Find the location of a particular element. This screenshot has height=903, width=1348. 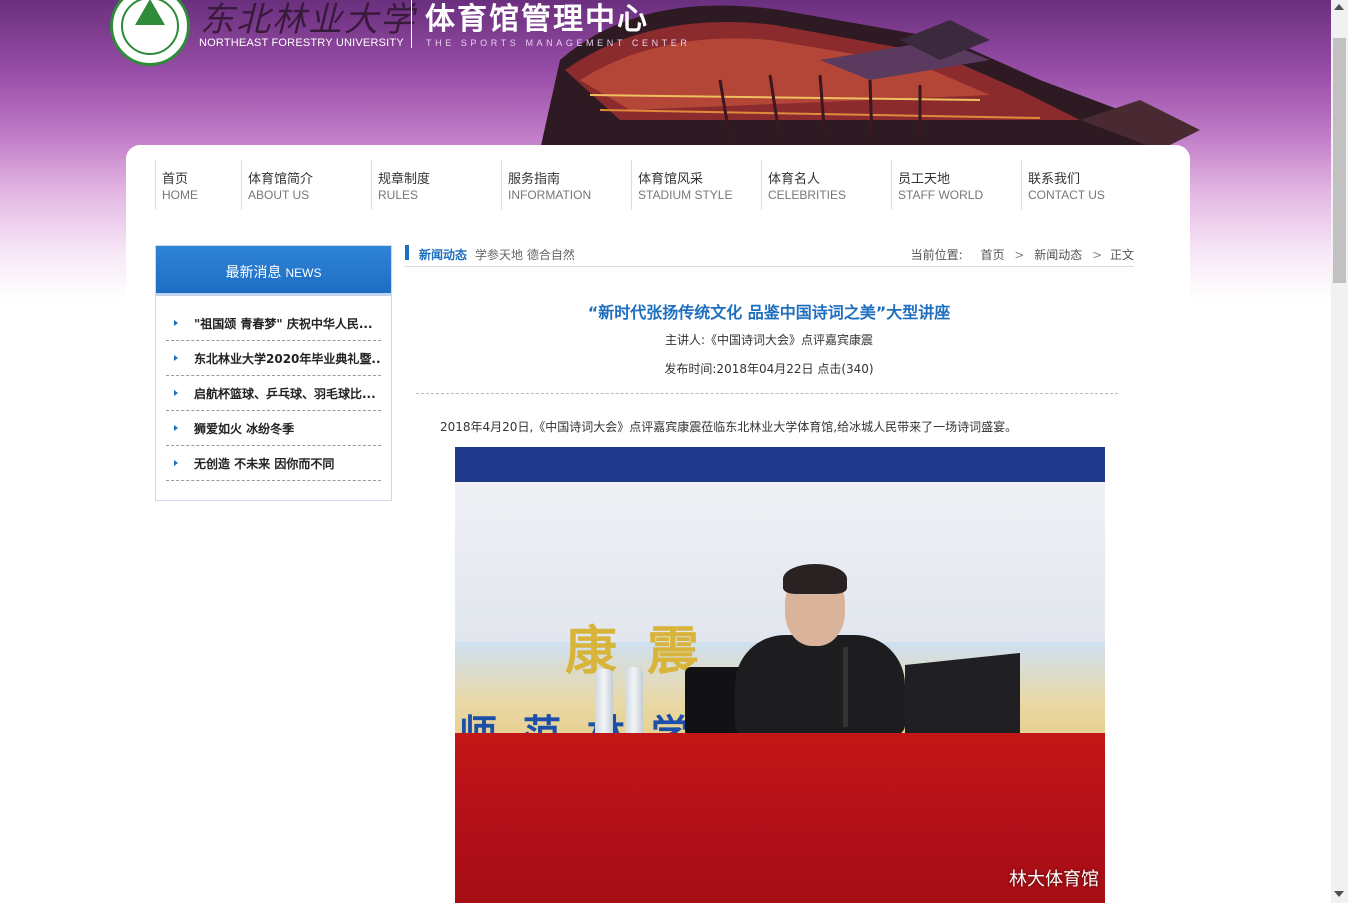

photo-watermark: 林大体育馆 is located at coordinates (1054, 879).